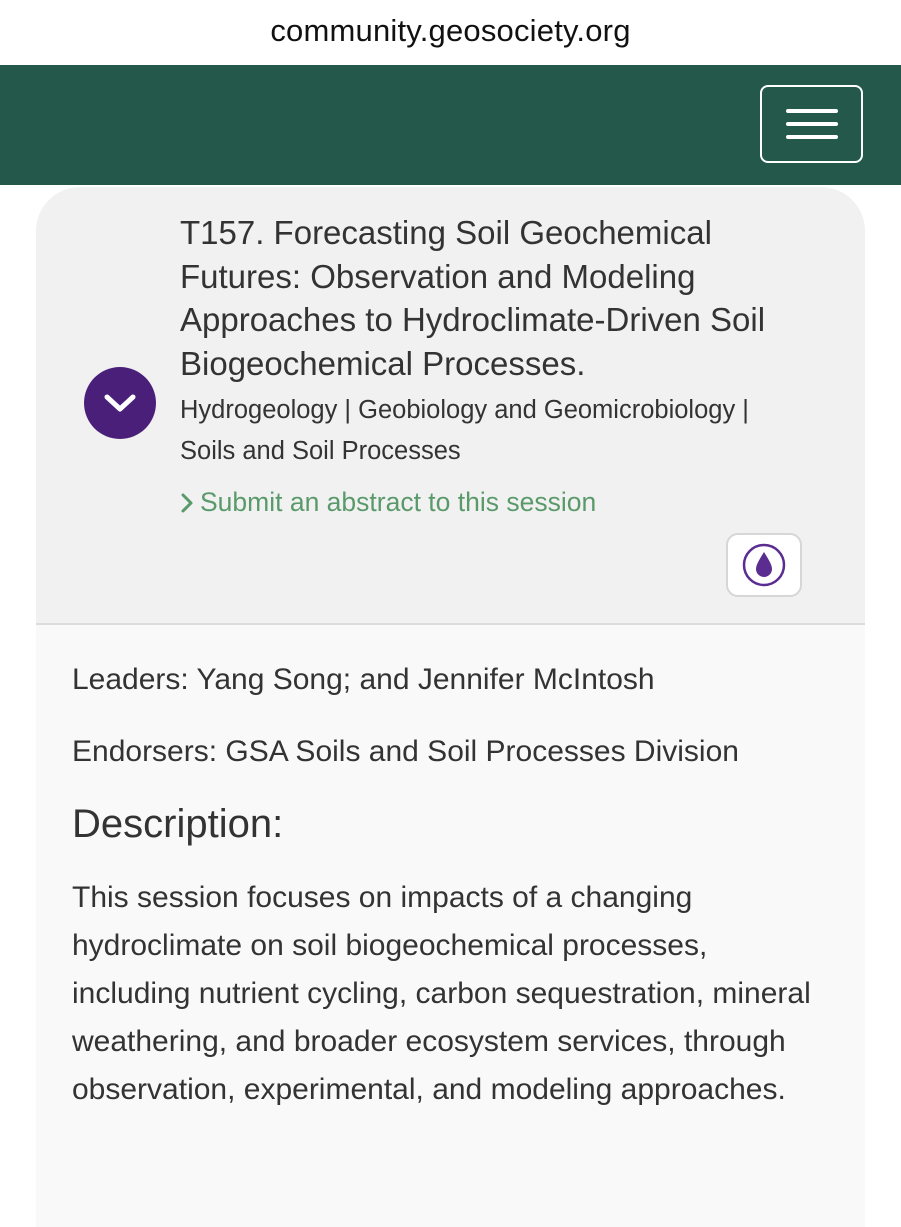  What do you see at coordinates (187, 502) in the screenshot?
I see `chevron-right-icon` at bounding box center [187, 502].